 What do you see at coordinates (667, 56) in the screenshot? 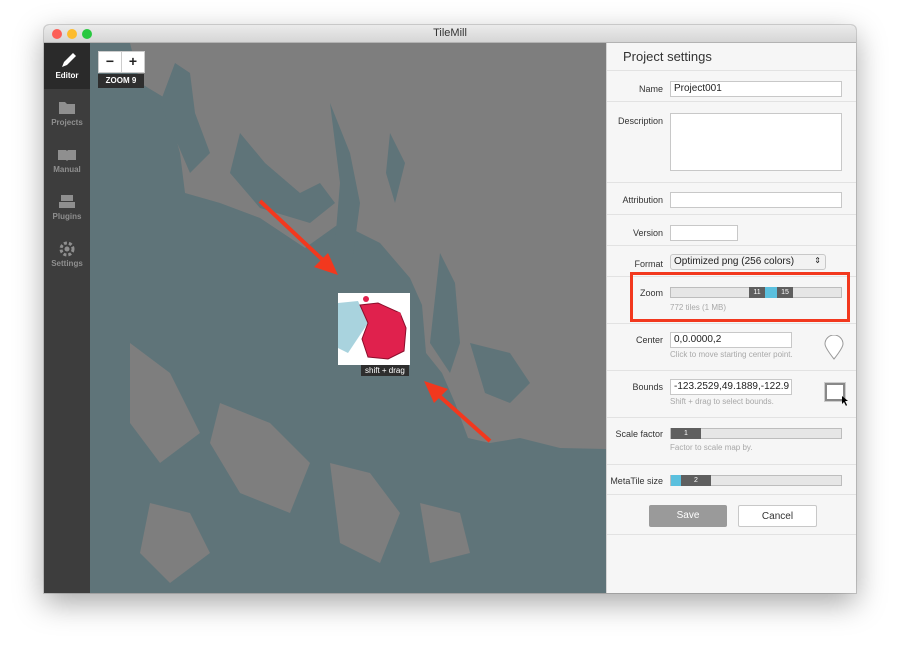
I see `panel-title: Project settings` at bounding box center [667, 56].